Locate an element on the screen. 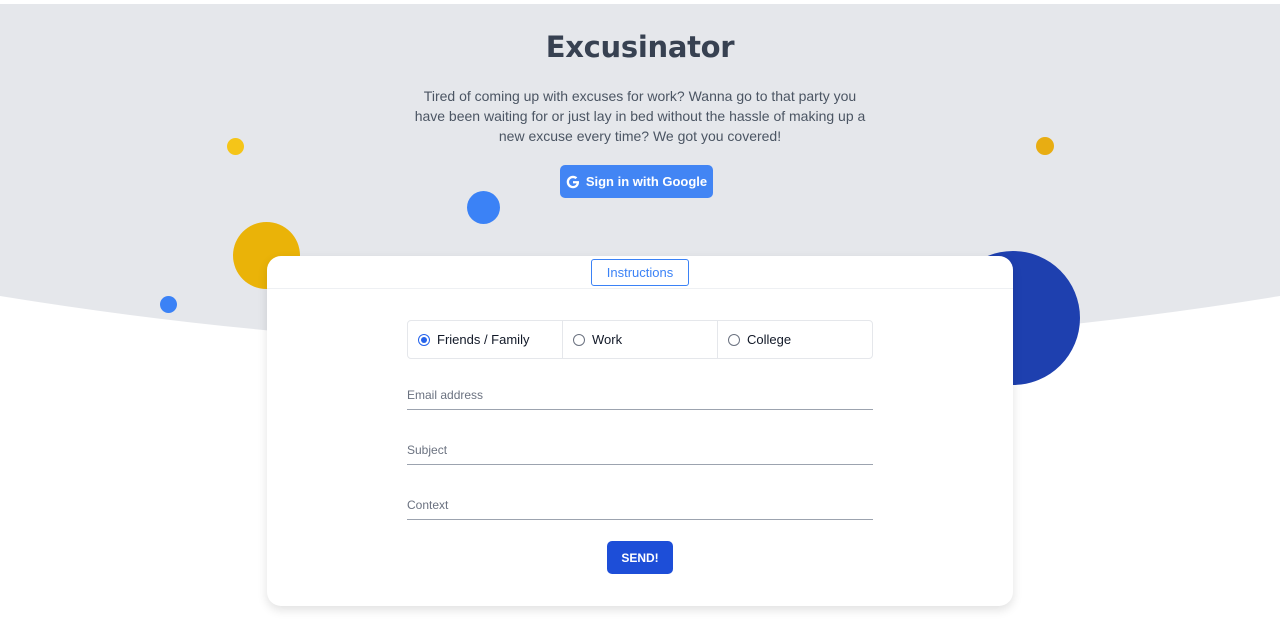 The height and width of the screenshot is (629, 1280). google-signin-button: Sign in with Google is located at coordinates (636, 181).